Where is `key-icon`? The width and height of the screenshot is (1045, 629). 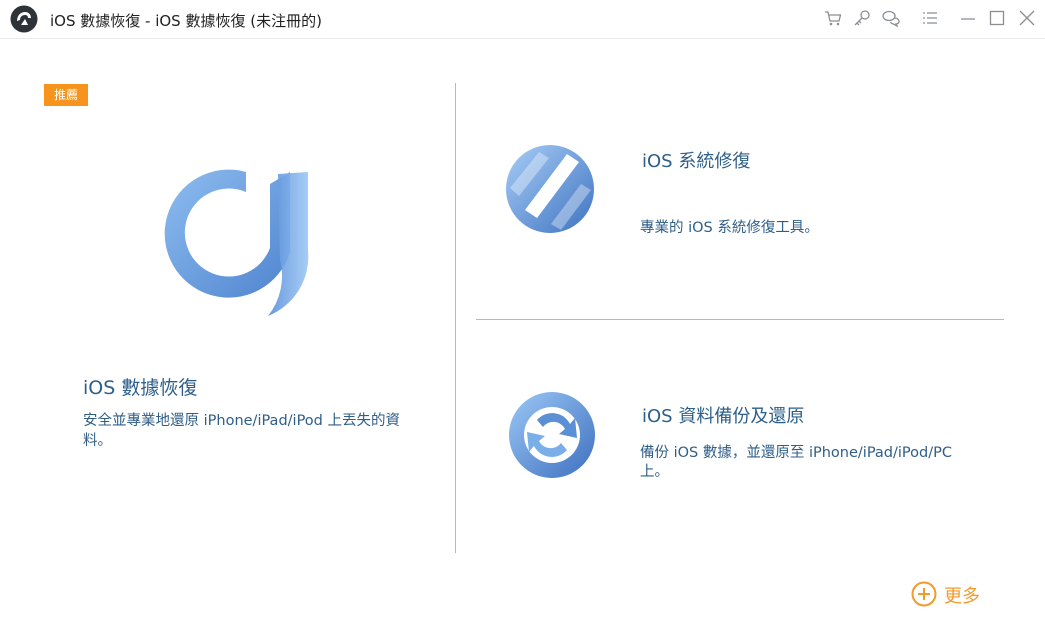
key-icon is located at coordinates (862, 18).